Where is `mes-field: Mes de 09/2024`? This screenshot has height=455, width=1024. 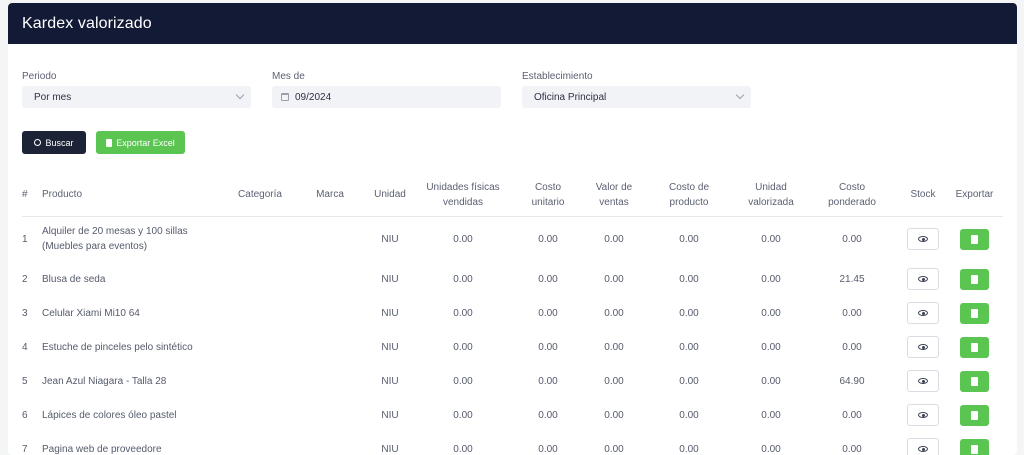 mes-field: Mes de 09/2024 is located at coordinates (386, 89).